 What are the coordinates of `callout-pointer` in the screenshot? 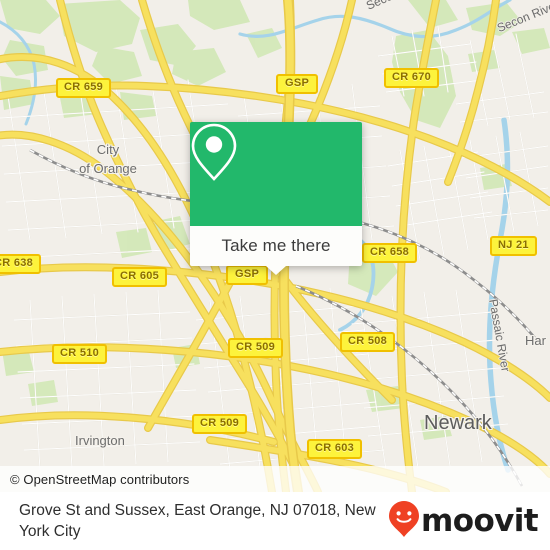 It's located at (276, 270).